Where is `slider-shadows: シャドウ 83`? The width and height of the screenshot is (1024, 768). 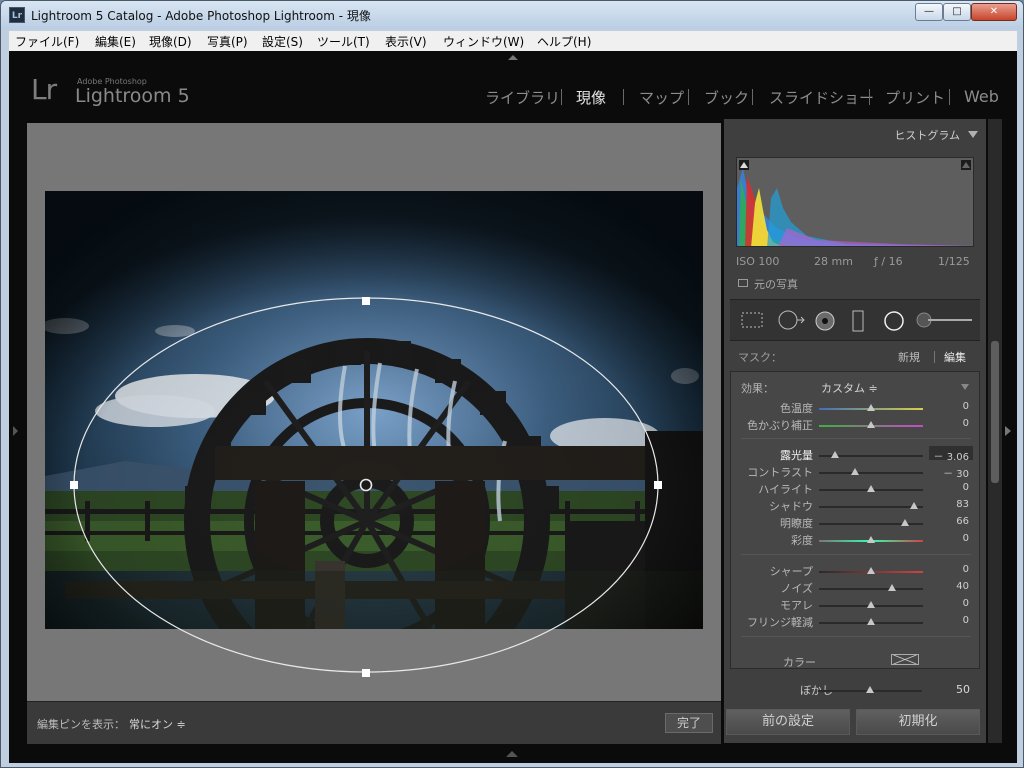 slider-shadows: シャドウ 83 is located at coordinates (856, 506).